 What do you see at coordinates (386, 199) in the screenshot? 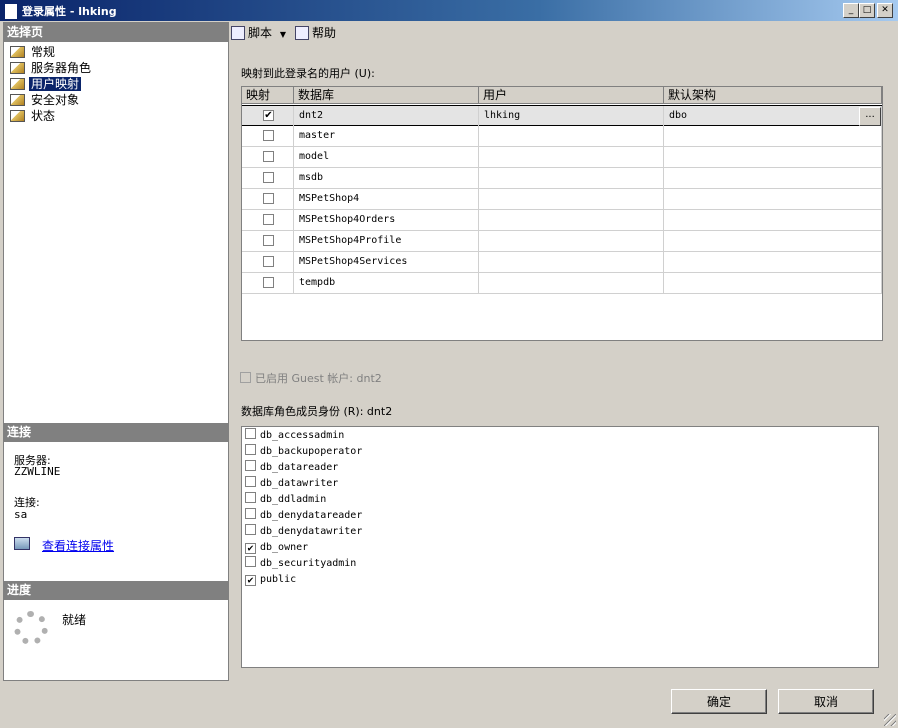
I see `database-cell: MSPetShop4` at bounding box center [386, 199].